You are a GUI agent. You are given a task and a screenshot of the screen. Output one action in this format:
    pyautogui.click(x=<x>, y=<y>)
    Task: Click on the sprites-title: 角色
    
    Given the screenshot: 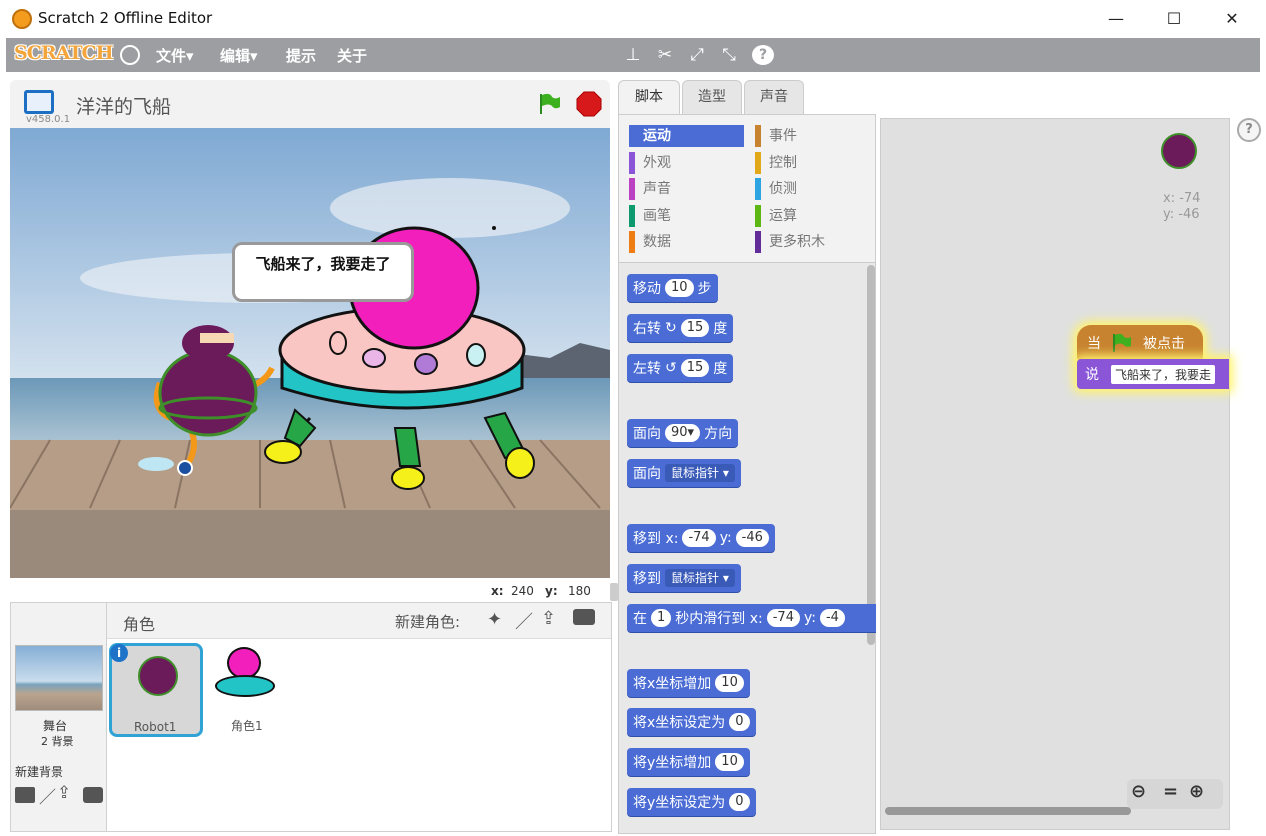 What is the action you would take?
    pyautogui.click(x=139, y=624)
    